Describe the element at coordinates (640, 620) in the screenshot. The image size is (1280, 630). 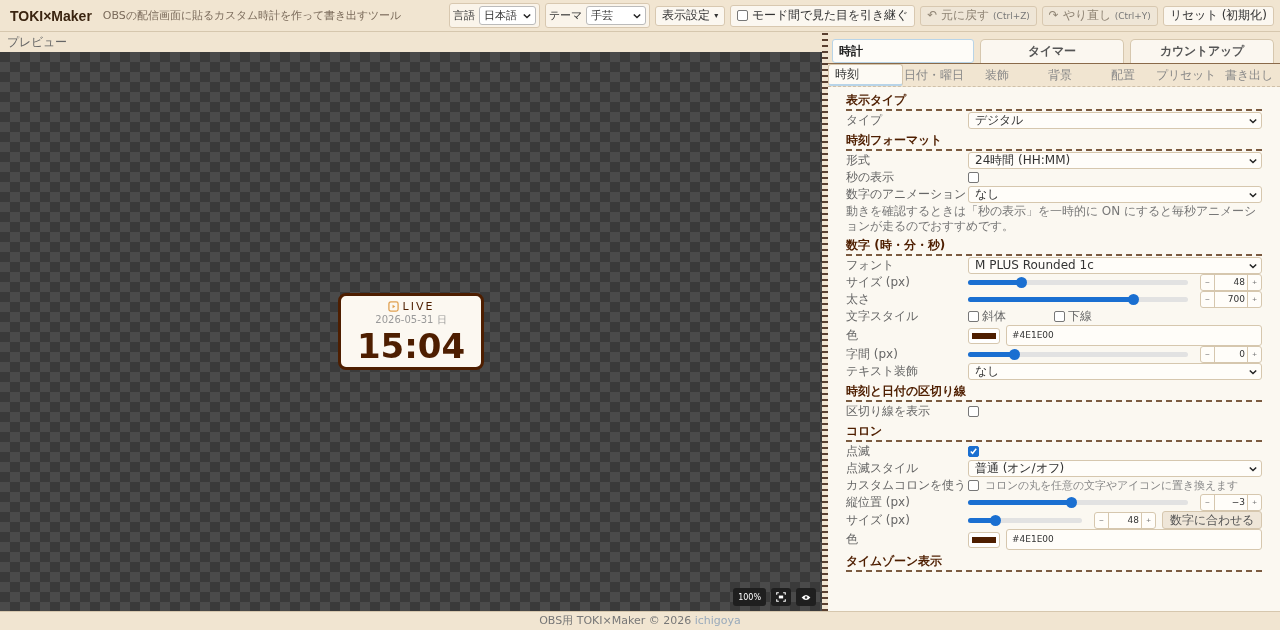
I see `footer-text: OBS用 TOKI×Maker © 2026 ichigoya` at that location.